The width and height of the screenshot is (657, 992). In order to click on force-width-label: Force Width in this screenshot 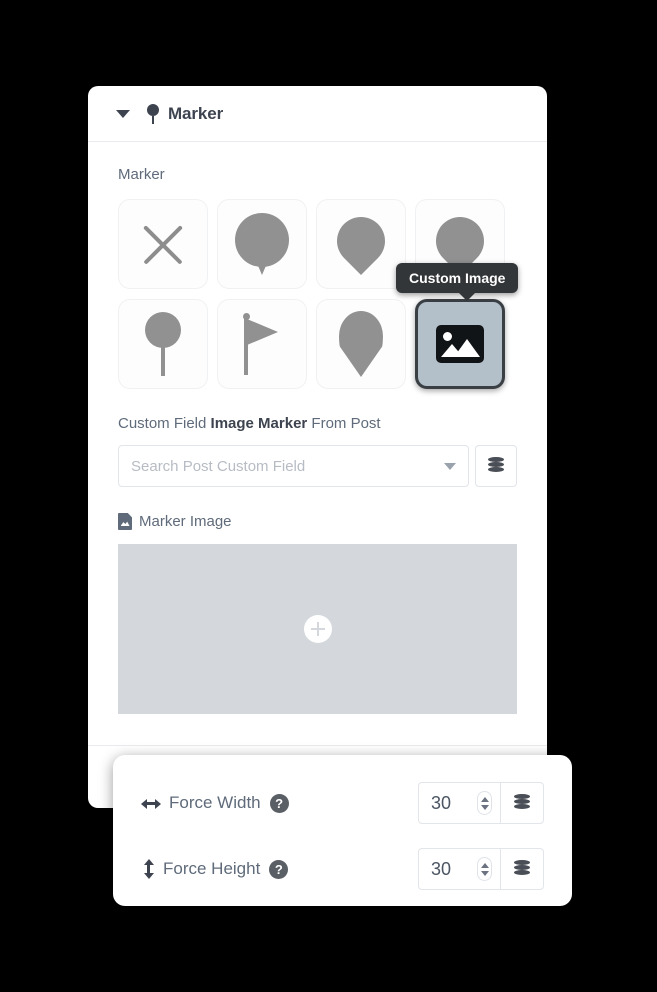, I will do `click(215, 802)`.